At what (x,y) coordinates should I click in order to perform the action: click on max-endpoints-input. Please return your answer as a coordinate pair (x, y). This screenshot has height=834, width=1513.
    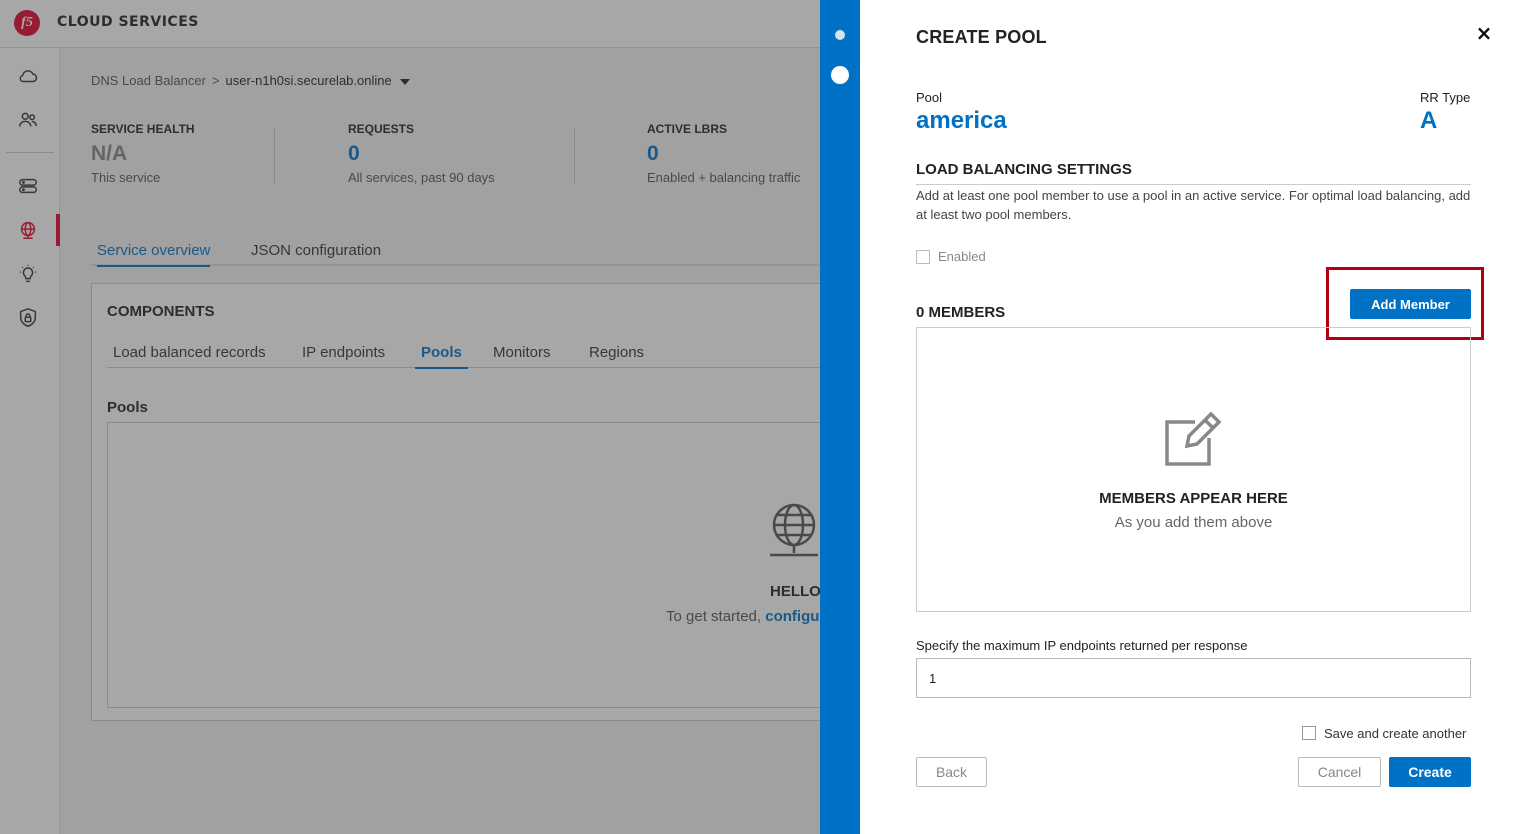
    Looking at the image, I should click on (1193, 678).